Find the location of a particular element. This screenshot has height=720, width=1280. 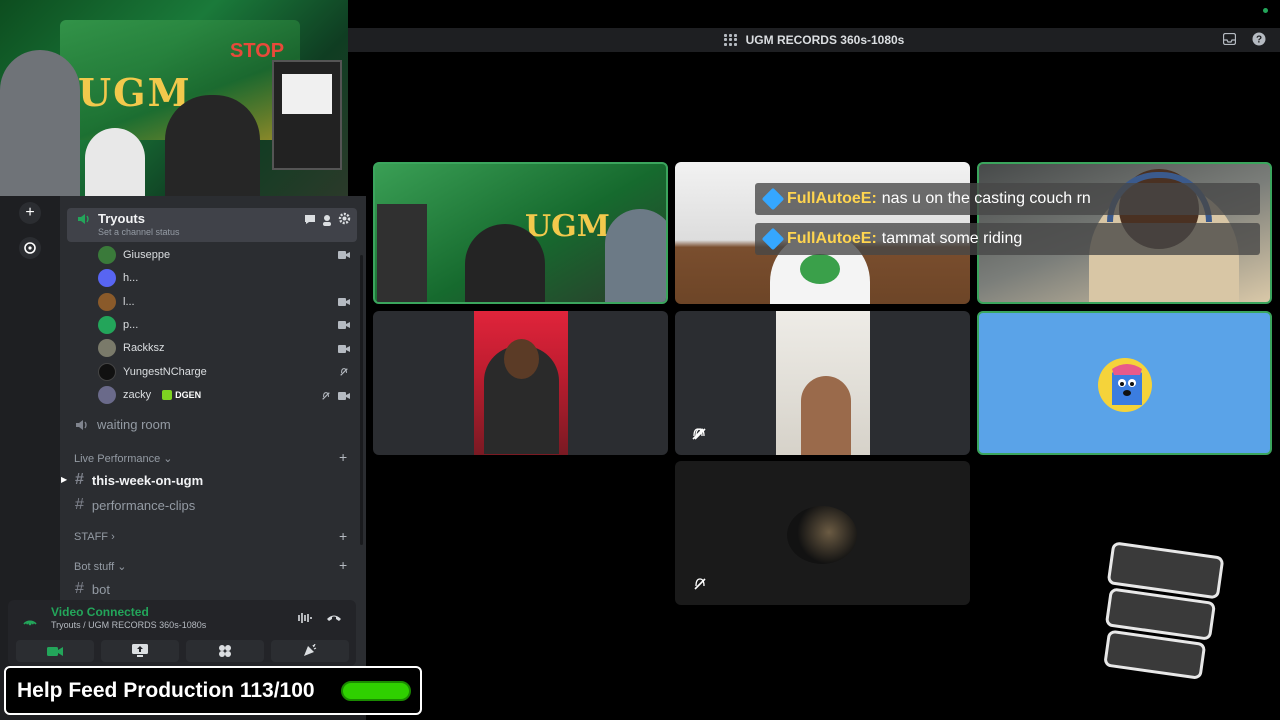

window-title: UGM RECORDS 360s-1080s is located at coordinates (814, 40).